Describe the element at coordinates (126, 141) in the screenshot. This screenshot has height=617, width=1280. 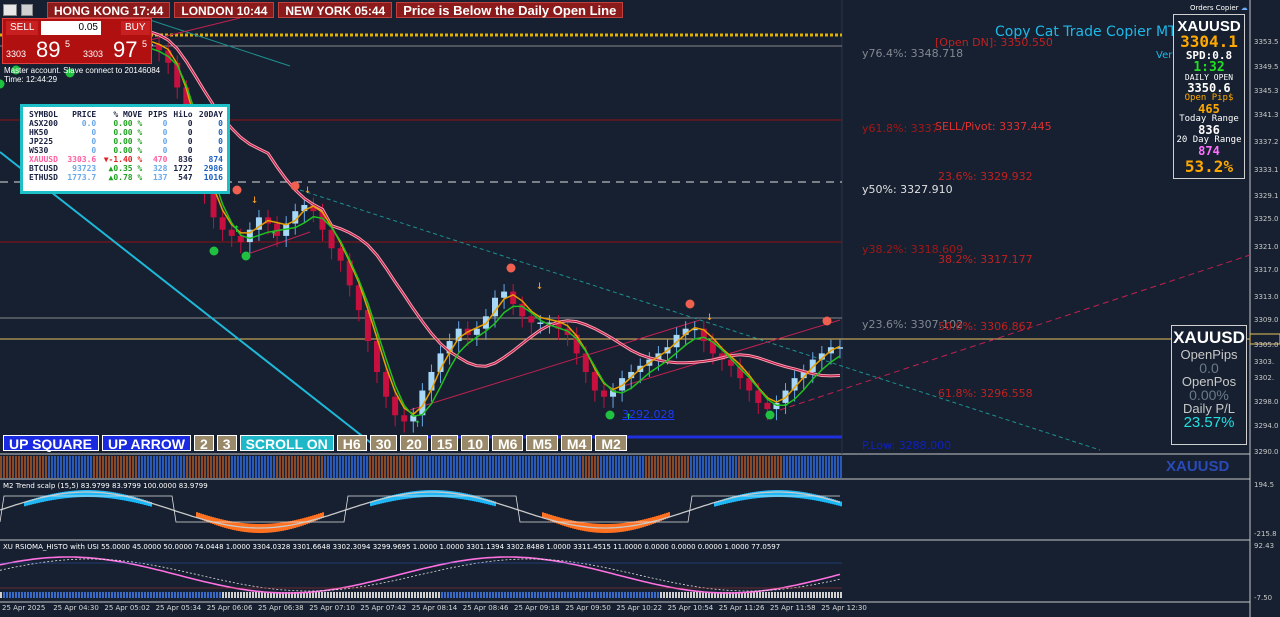
I see `market-row: JP225 0 0.00 % 0 0 0` at that location.